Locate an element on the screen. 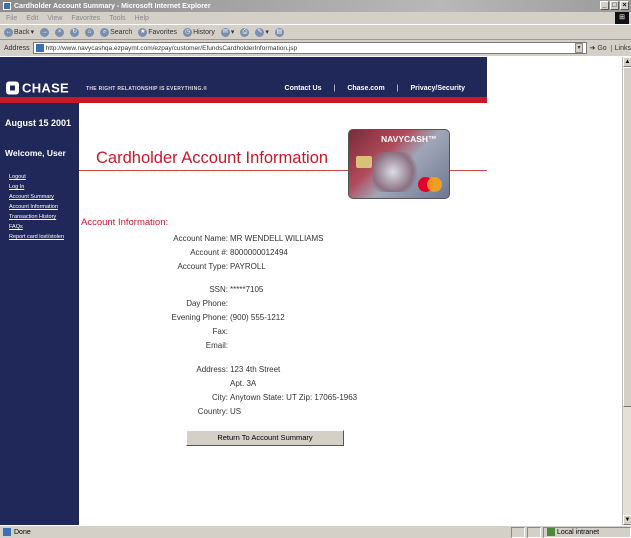 The height and width of the screenshot is (538, 631). refresh-icon: ↻ is located at coordinates (75, 32).